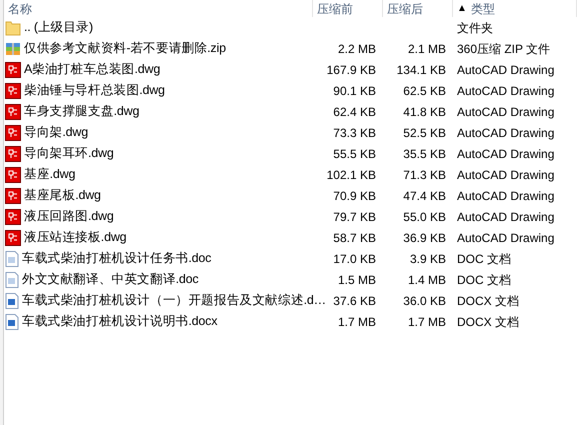 The width and height of the screenshot is (577, 425). What do you see at coordinates (20, 9) in the screenshot?
I see `column-header: 名称` at bounding box center [20, 9].